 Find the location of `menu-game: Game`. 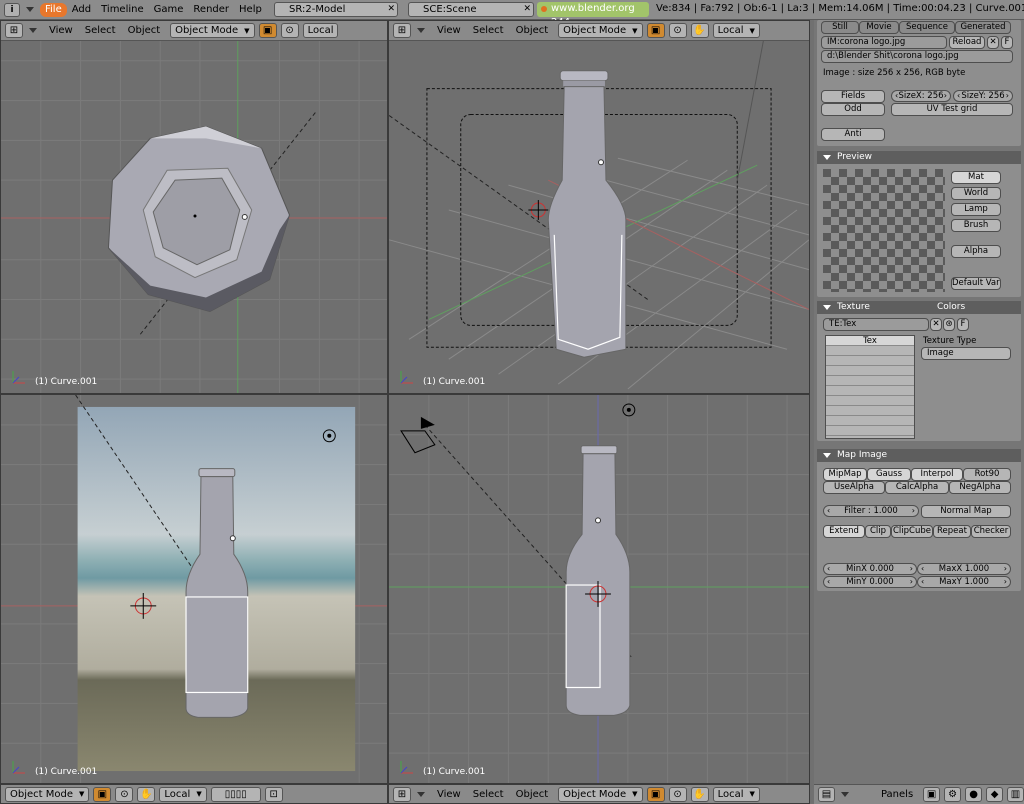

menu-game: Game is located at coordinates (169, 10).